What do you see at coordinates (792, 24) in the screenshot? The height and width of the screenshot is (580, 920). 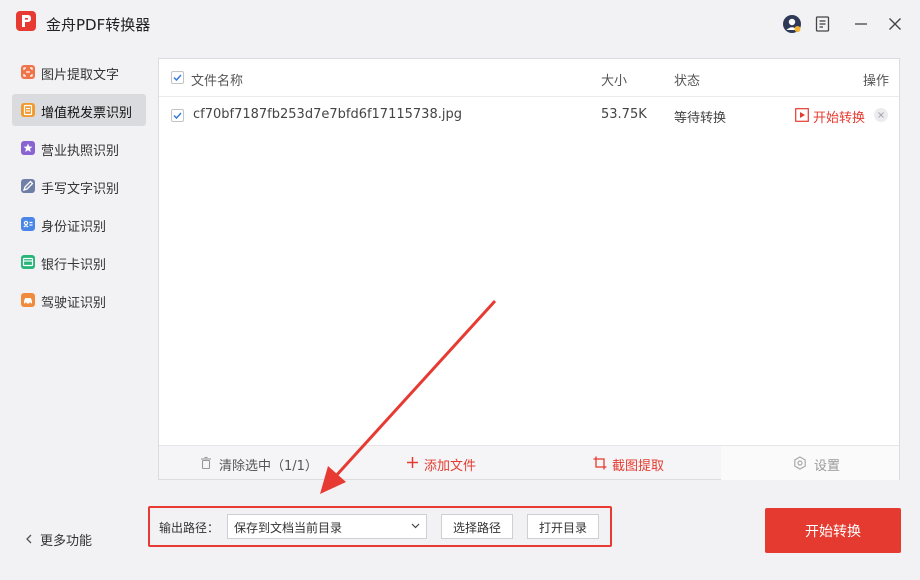 I see `user-avatar-icon` at bounding box center [792, 24].